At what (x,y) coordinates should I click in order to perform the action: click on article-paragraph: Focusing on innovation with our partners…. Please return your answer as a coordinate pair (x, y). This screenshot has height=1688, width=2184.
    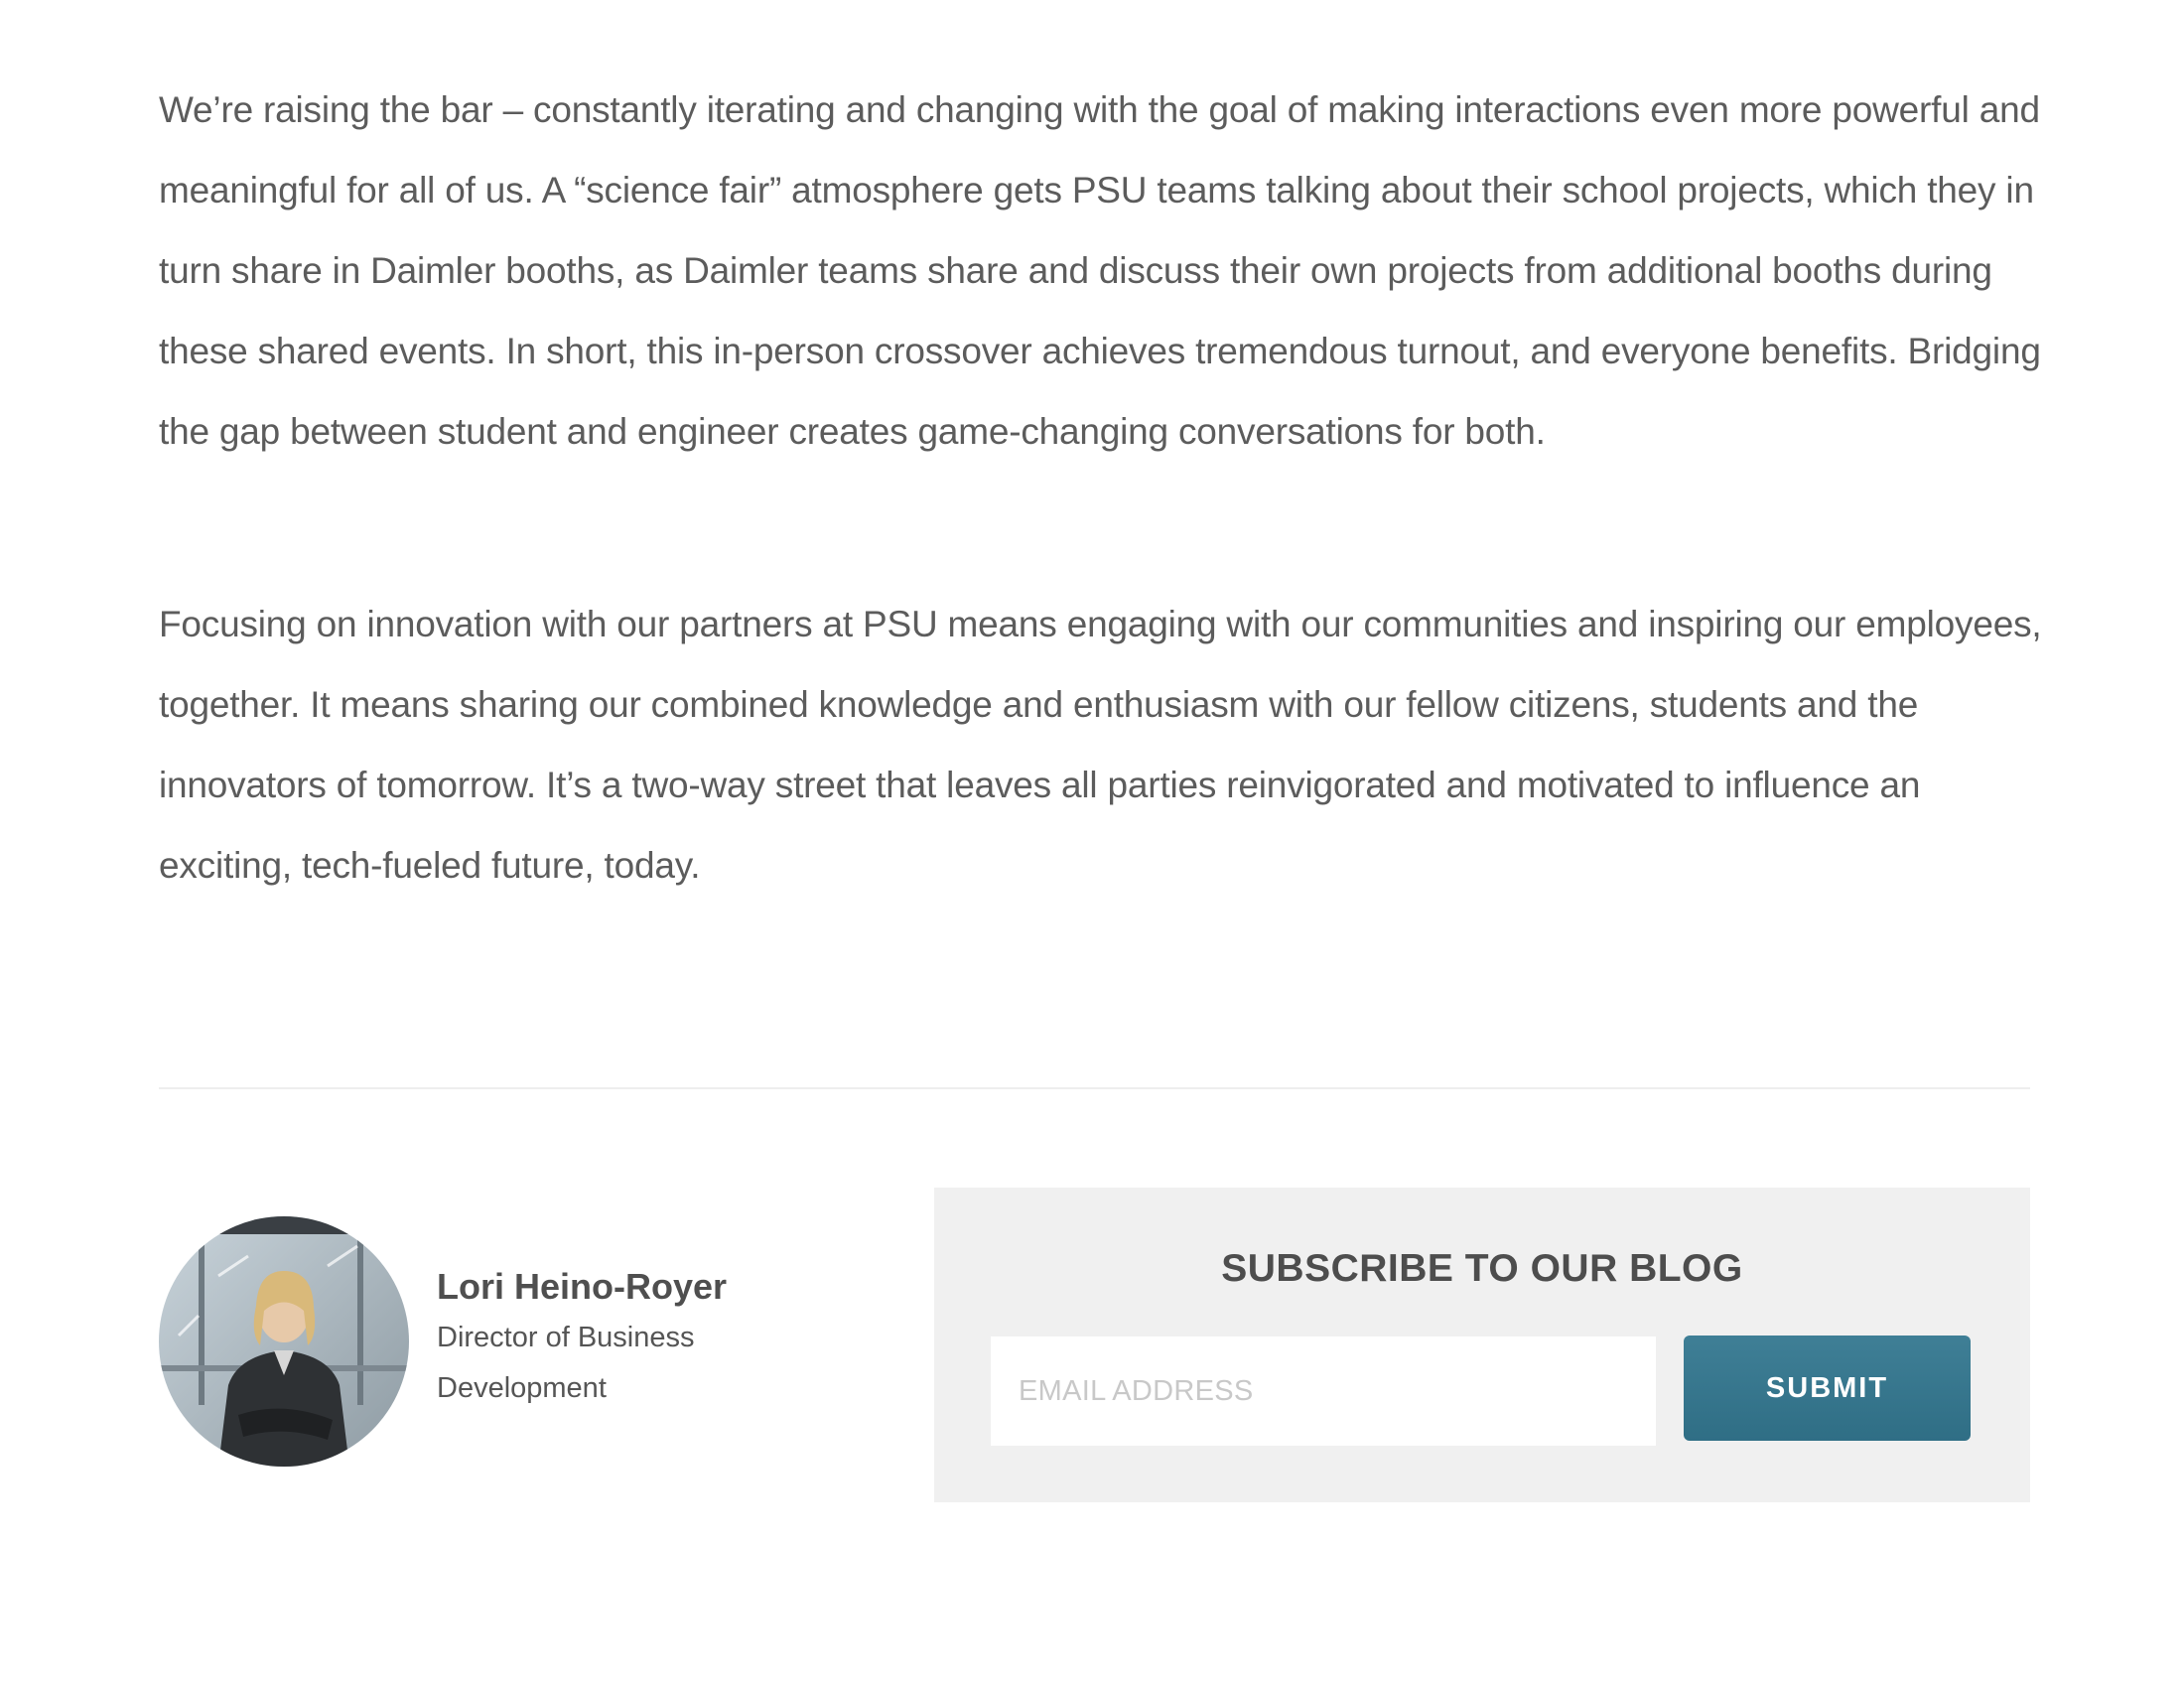
    Looking at the image, I should click on (1100, 745).